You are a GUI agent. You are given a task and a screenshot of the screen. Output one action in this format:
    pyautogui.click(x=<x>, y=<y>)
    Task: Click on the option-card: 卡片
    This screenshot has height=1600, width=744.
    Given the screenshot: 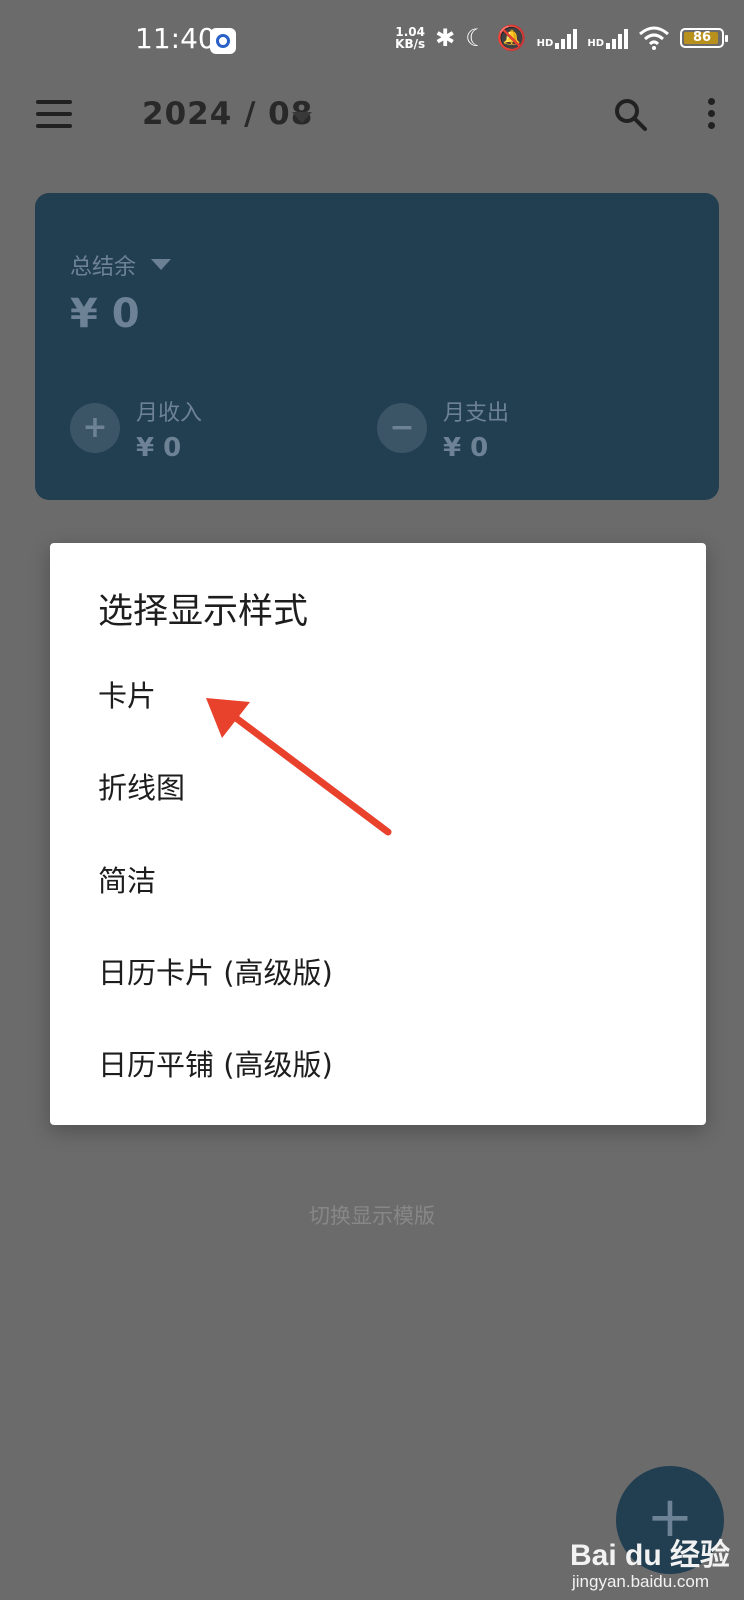 What is the action you would take?
    pyautogui.click(x=127, y=694)
    